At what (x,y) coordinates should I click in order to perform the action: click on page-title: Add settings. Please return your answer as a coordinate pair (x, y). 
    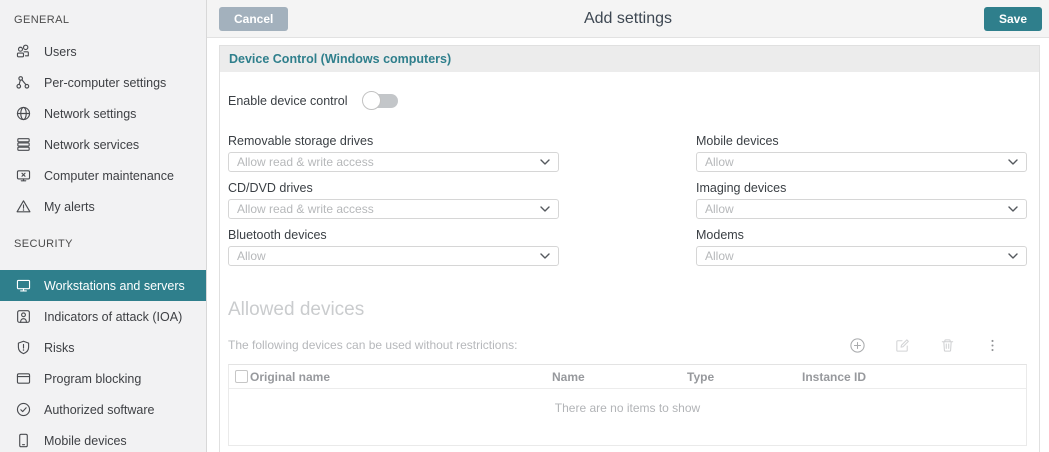
    Looking at the image, I should click on (628, 18).